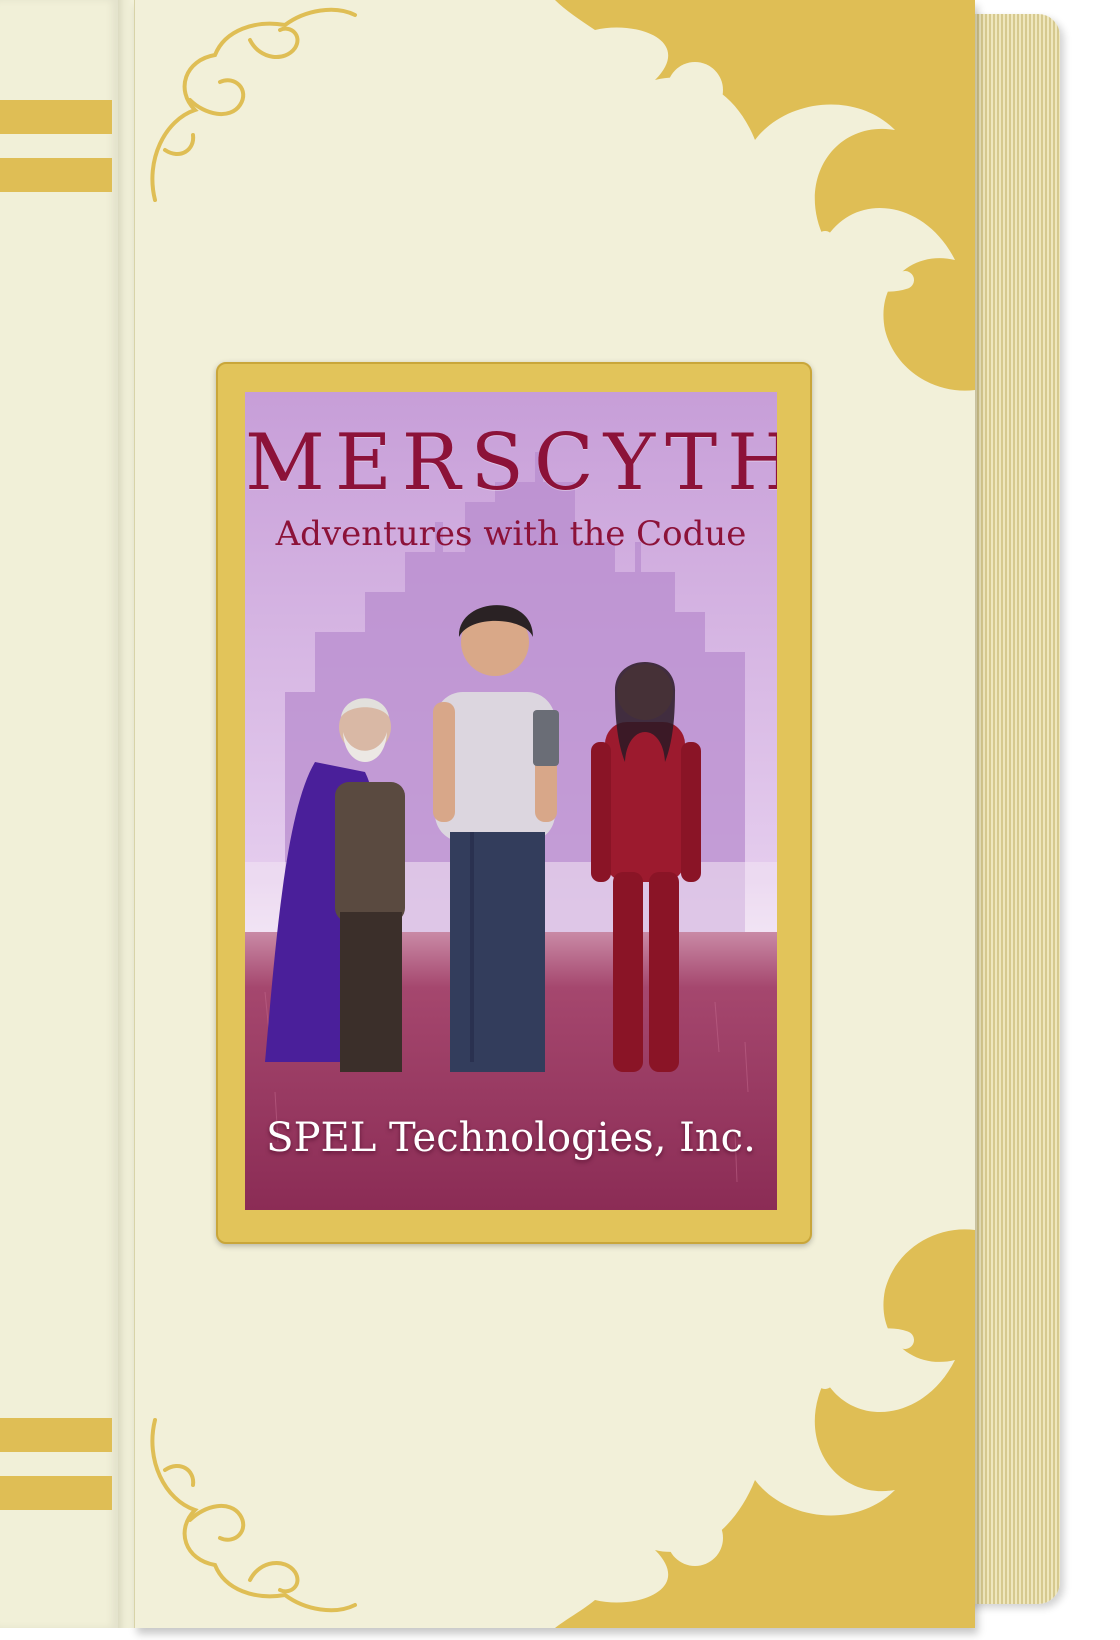 This screenshot has width=1120, height=1640. Describe the element at coordinates (1012, 809) in the screenshot. I see `page-edges` at that location.